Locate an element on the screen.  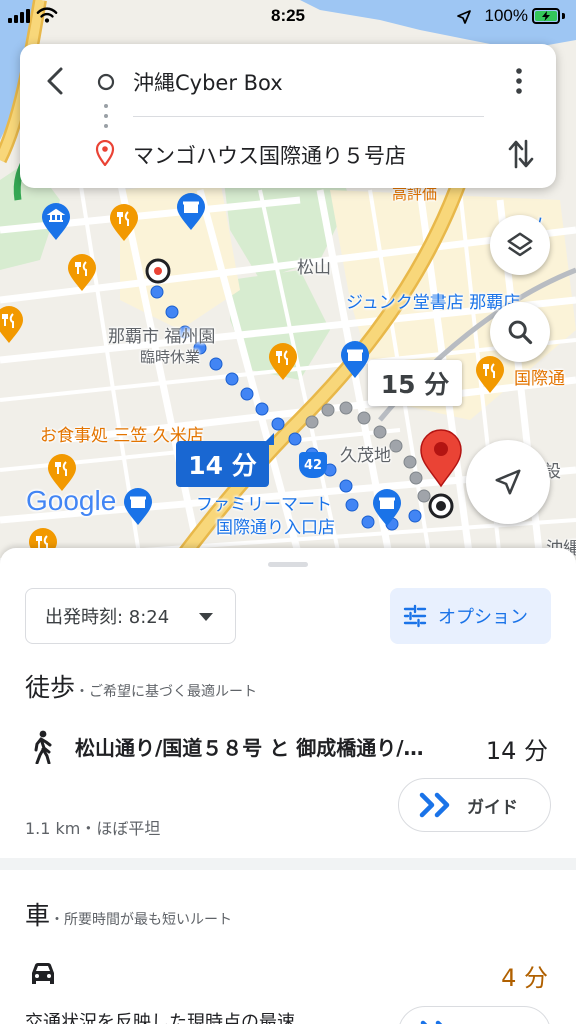
car-title: 車 is located at coordinates (38, 915).